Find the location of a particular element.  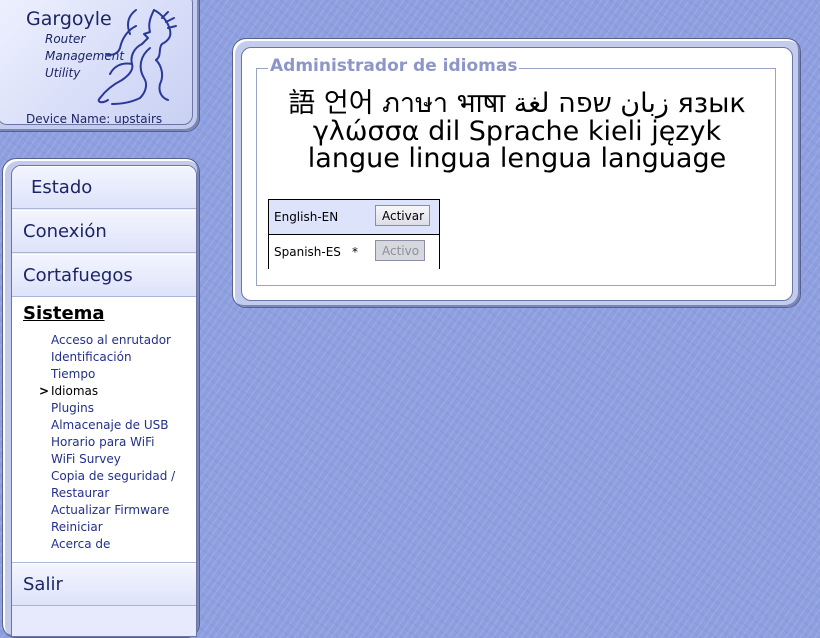

sub-item-firmware: Actualizar Firmware is located at coordinates (110, 510).